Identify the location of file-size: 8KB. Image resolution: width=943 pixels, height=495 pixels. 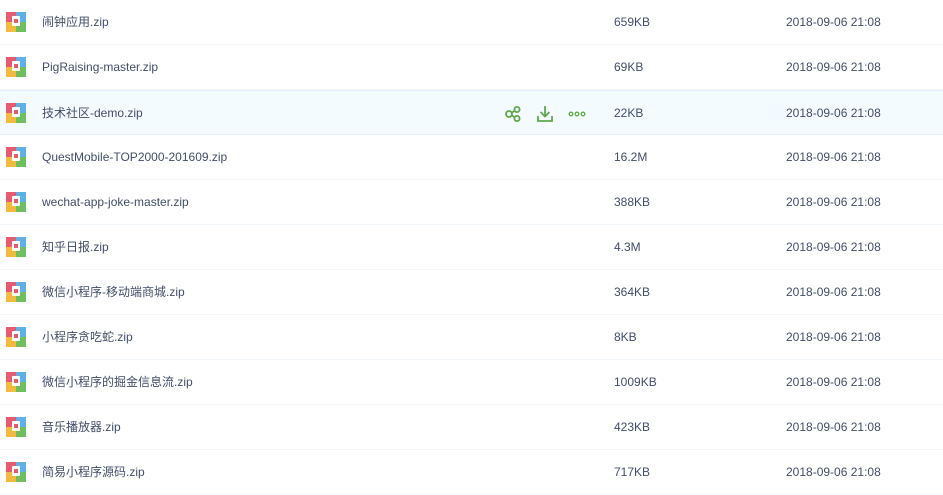
(625, 337).